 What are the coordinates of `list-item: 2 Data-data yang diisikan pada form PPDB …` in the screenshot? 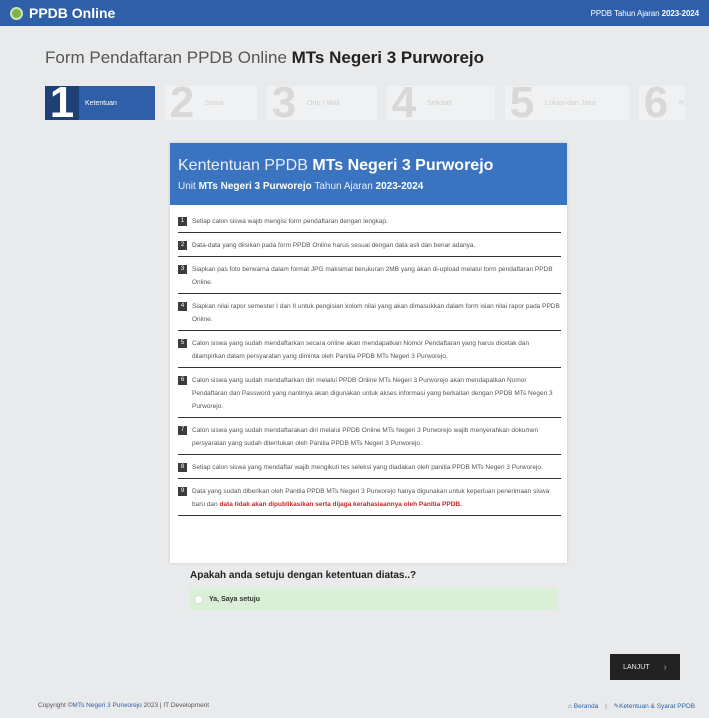 It's located at (369, 247).